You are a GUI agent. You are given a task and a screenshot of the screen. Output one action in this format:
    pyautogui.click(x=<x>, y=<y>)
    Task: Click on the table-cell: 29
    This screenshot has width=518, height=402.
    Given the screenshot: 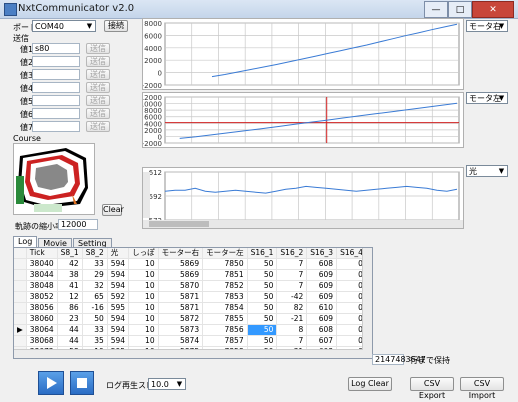 What is the action you would take?
    pyautogui.click(x=95, y=275)
    